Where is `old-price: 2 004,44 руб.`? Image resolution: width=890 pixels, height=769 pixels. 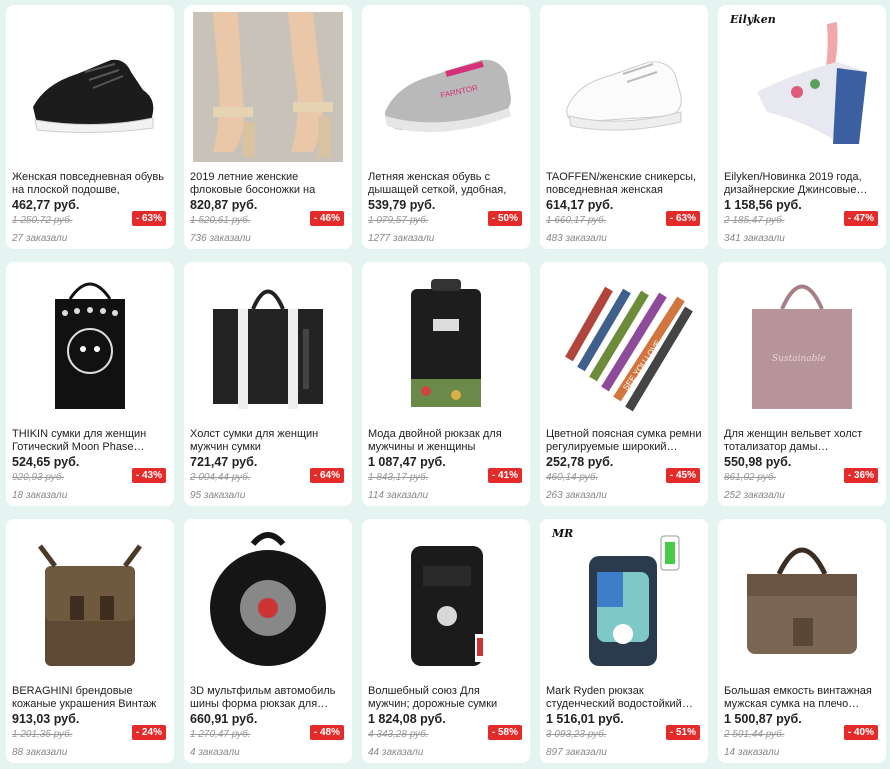
old-price: 2 004,44 руб. is located at coordinates (220, 477).